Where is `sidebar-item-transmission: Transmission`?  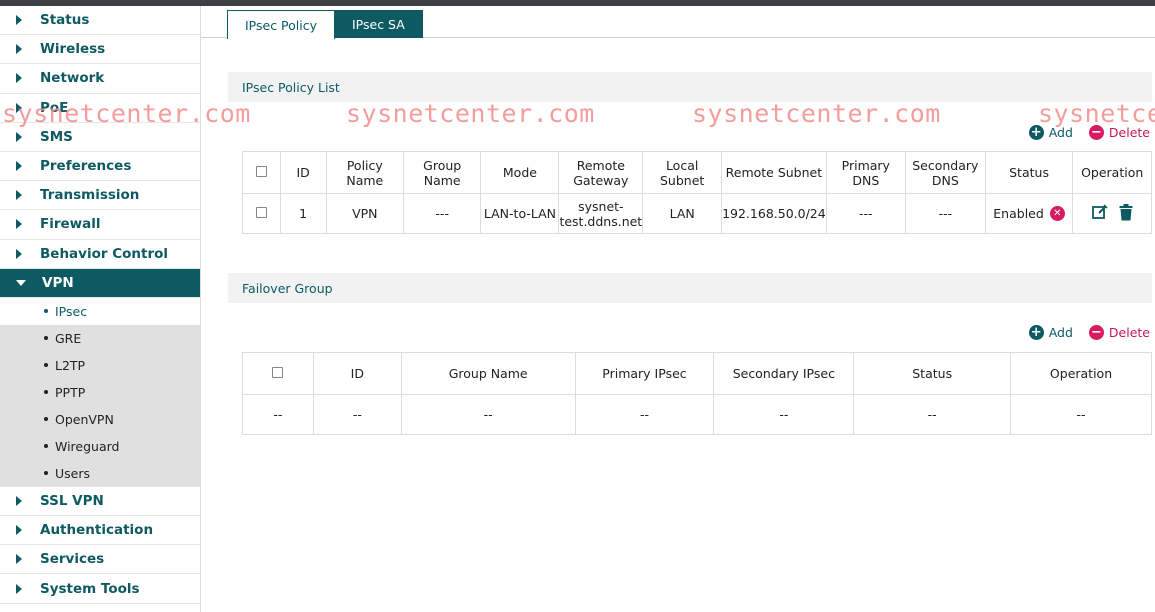
sidebar-item-transmission: Transmission is located at coordinates (100, 196).